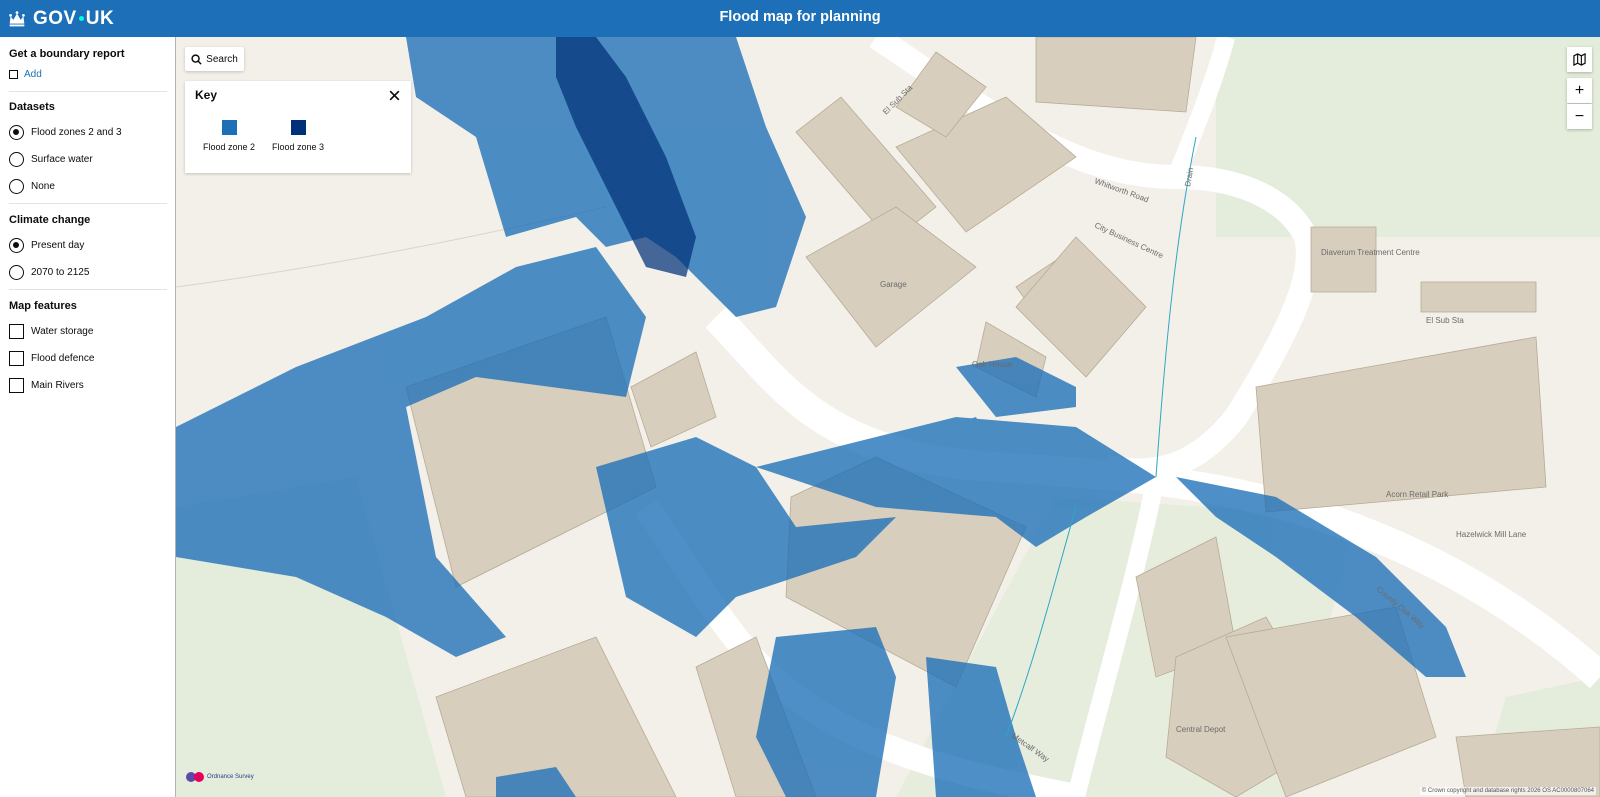 The height and width of the screenshot is (797, 1600). What do you see at coordinates (32, 107) in the screenshot?
I see `datasets-title: Datasets` at bounding box center [32, 107].